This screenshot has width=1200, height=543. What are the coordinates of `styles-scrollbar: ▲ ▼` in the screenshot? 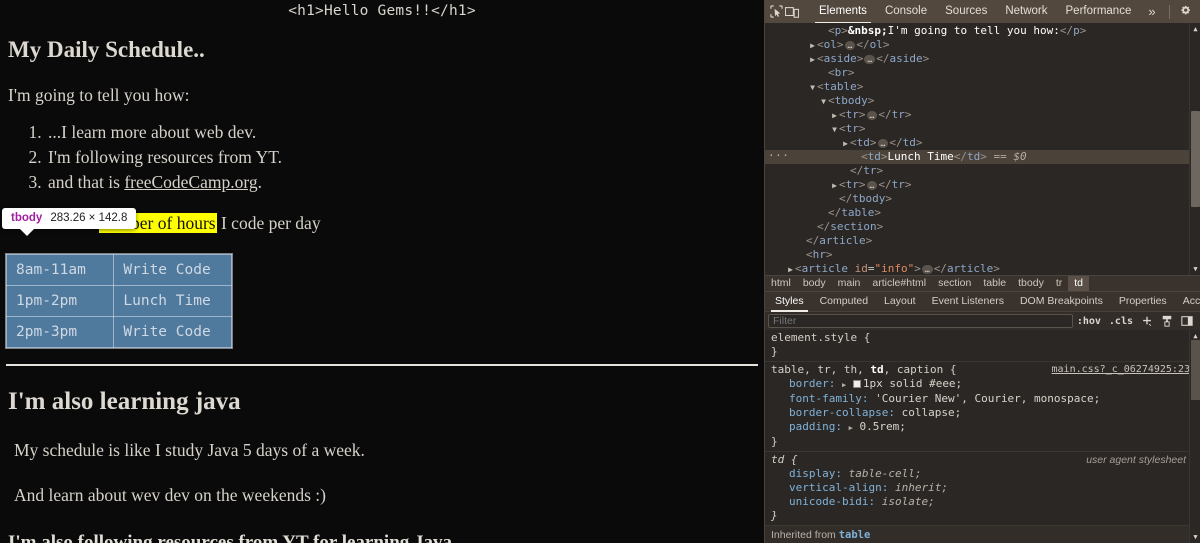 It's located at (1194, 436).